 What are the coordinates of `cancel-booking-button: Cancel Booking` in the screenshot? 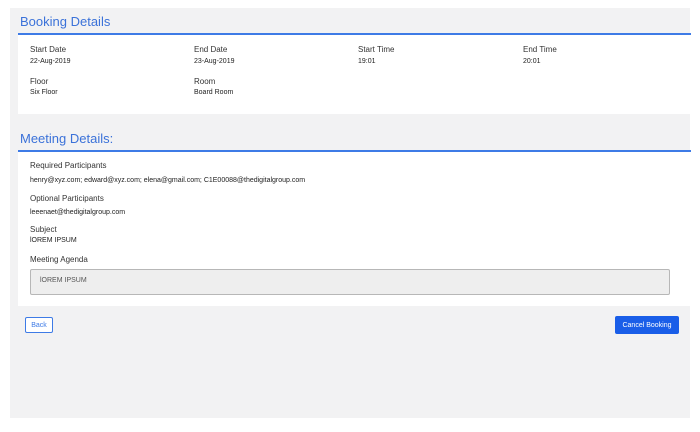 It's located at (647, 325).